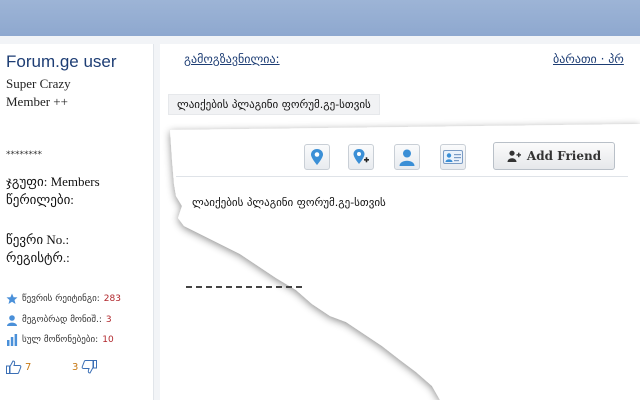  I want to click on location-pin-icon, so click(317, 157).